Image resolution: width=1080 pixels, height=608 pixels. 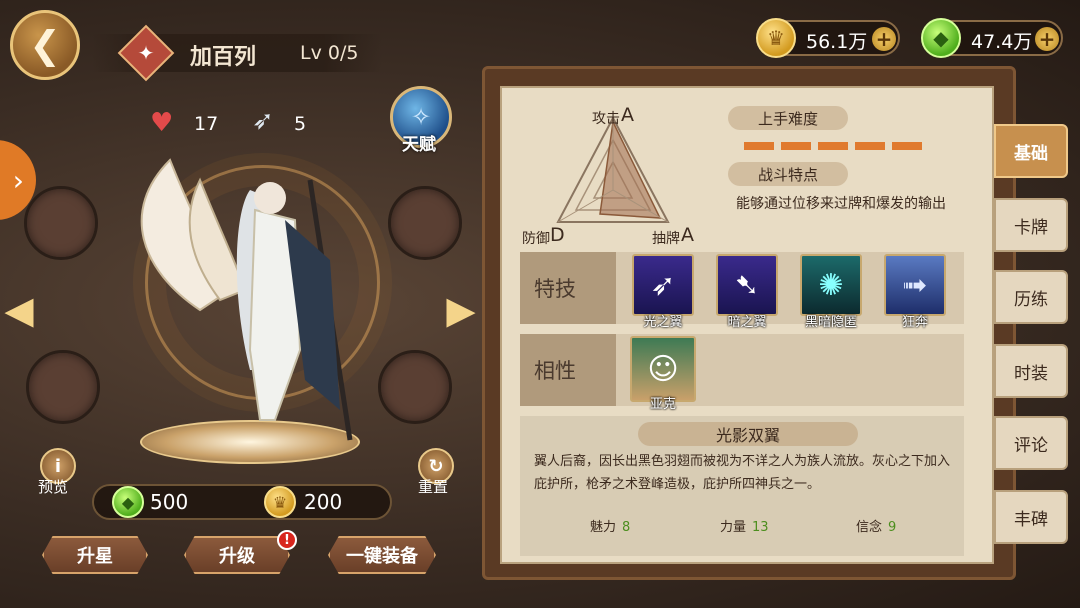 I want to click on back-button: ❮, so click(x=45, y=45).